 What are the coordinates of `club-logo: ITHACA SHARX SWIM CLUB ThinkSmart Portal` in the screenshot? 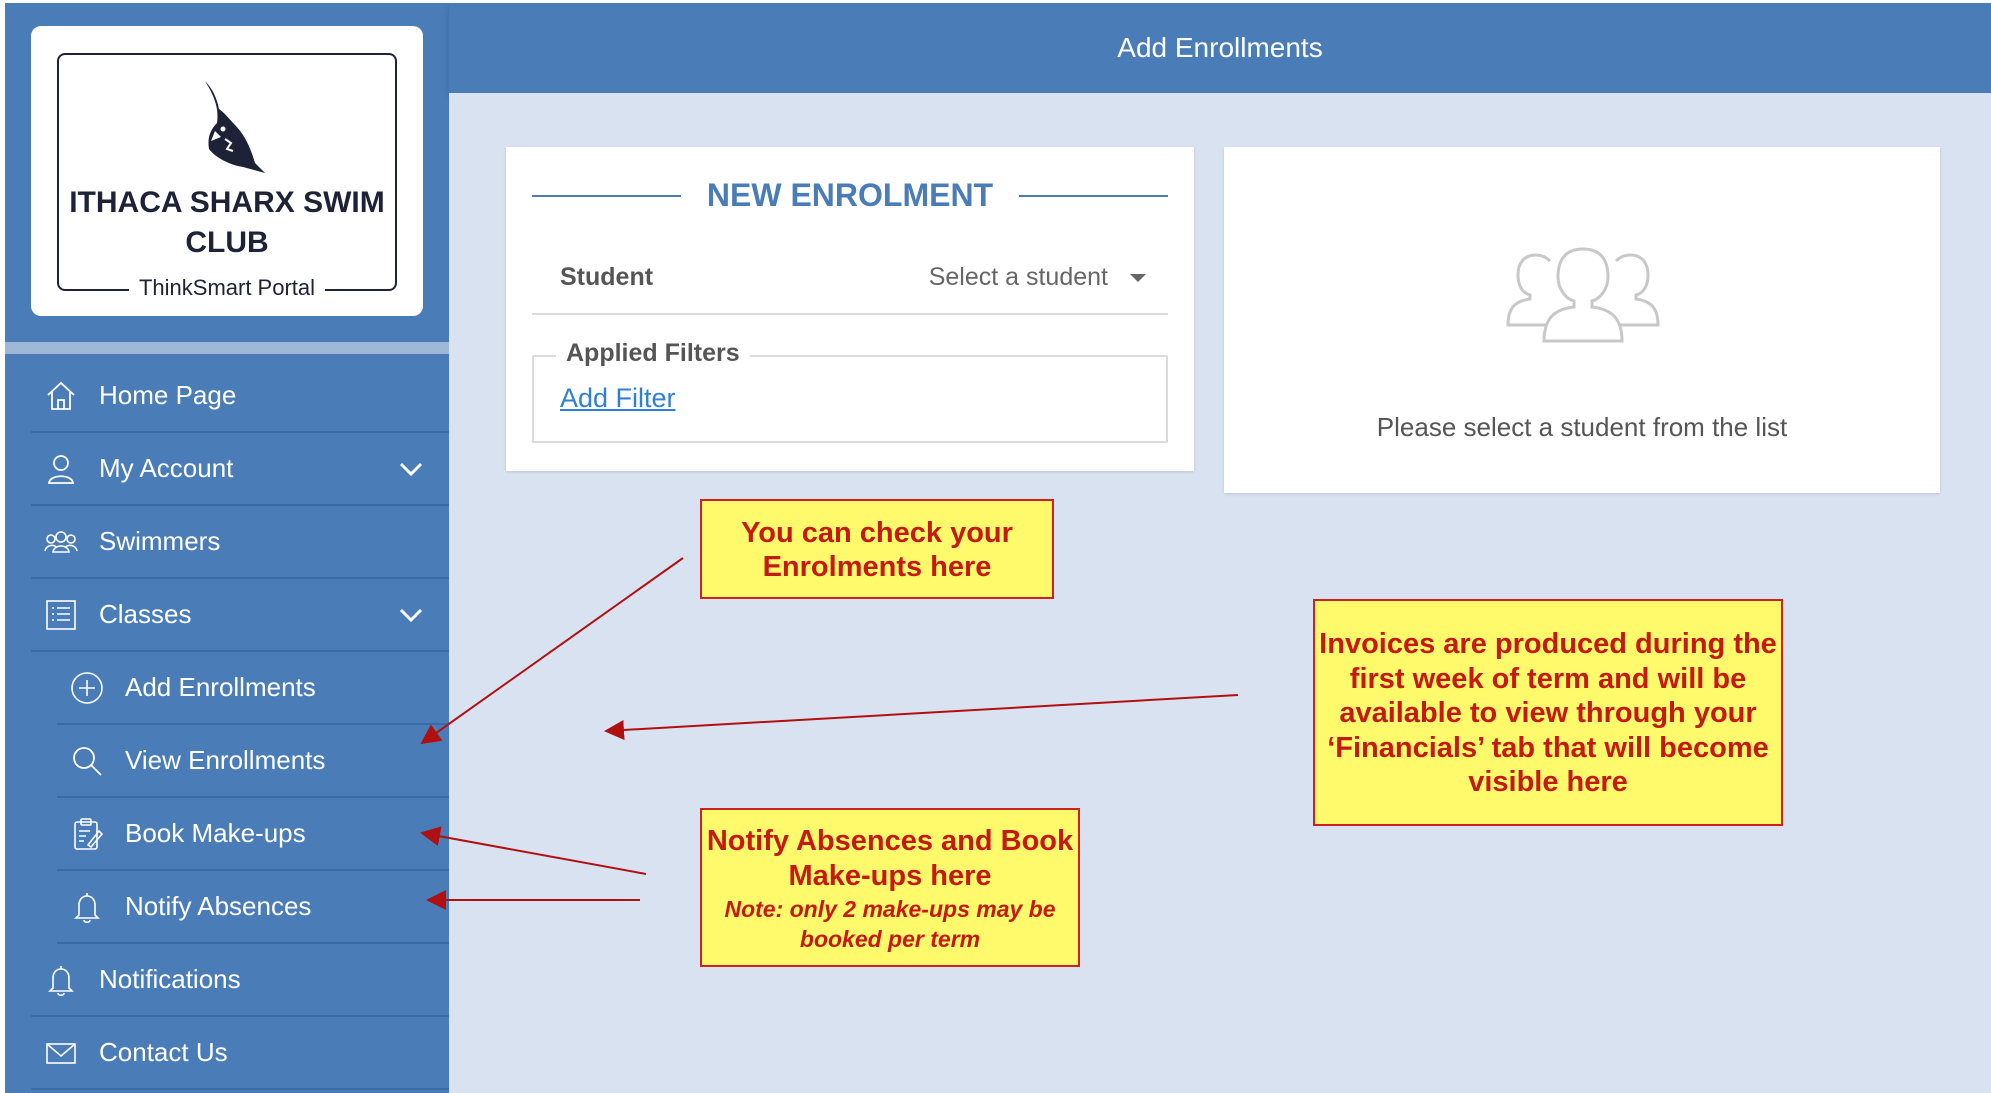 It's located at (227, 171).